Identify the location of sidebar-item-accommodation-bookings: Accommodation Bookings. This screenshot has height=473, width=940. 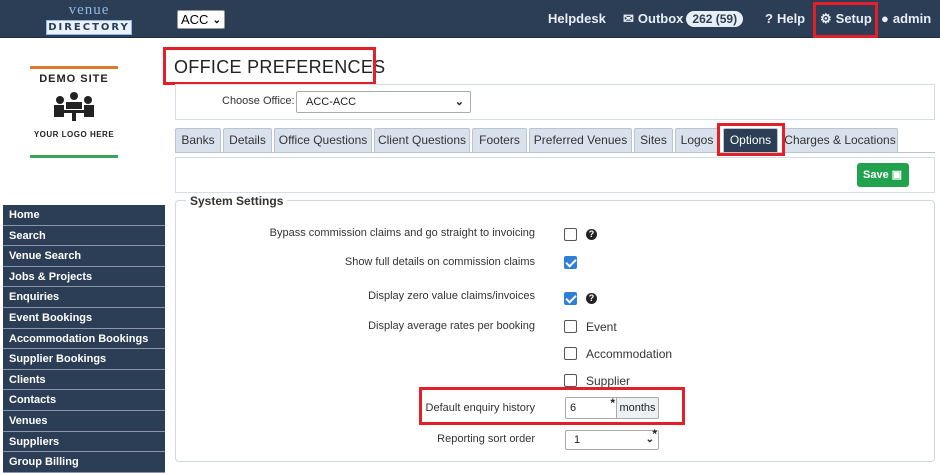
(84, 339).